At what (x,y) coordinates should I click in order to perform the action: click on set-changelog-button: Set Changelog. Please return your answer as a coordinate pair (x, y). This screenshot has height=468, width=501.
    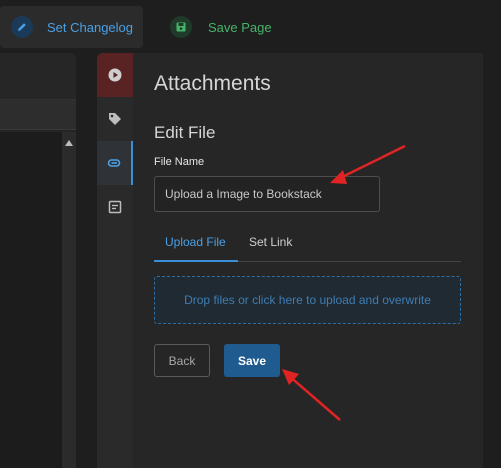
    Looking at the image, I should click on (71, 27).